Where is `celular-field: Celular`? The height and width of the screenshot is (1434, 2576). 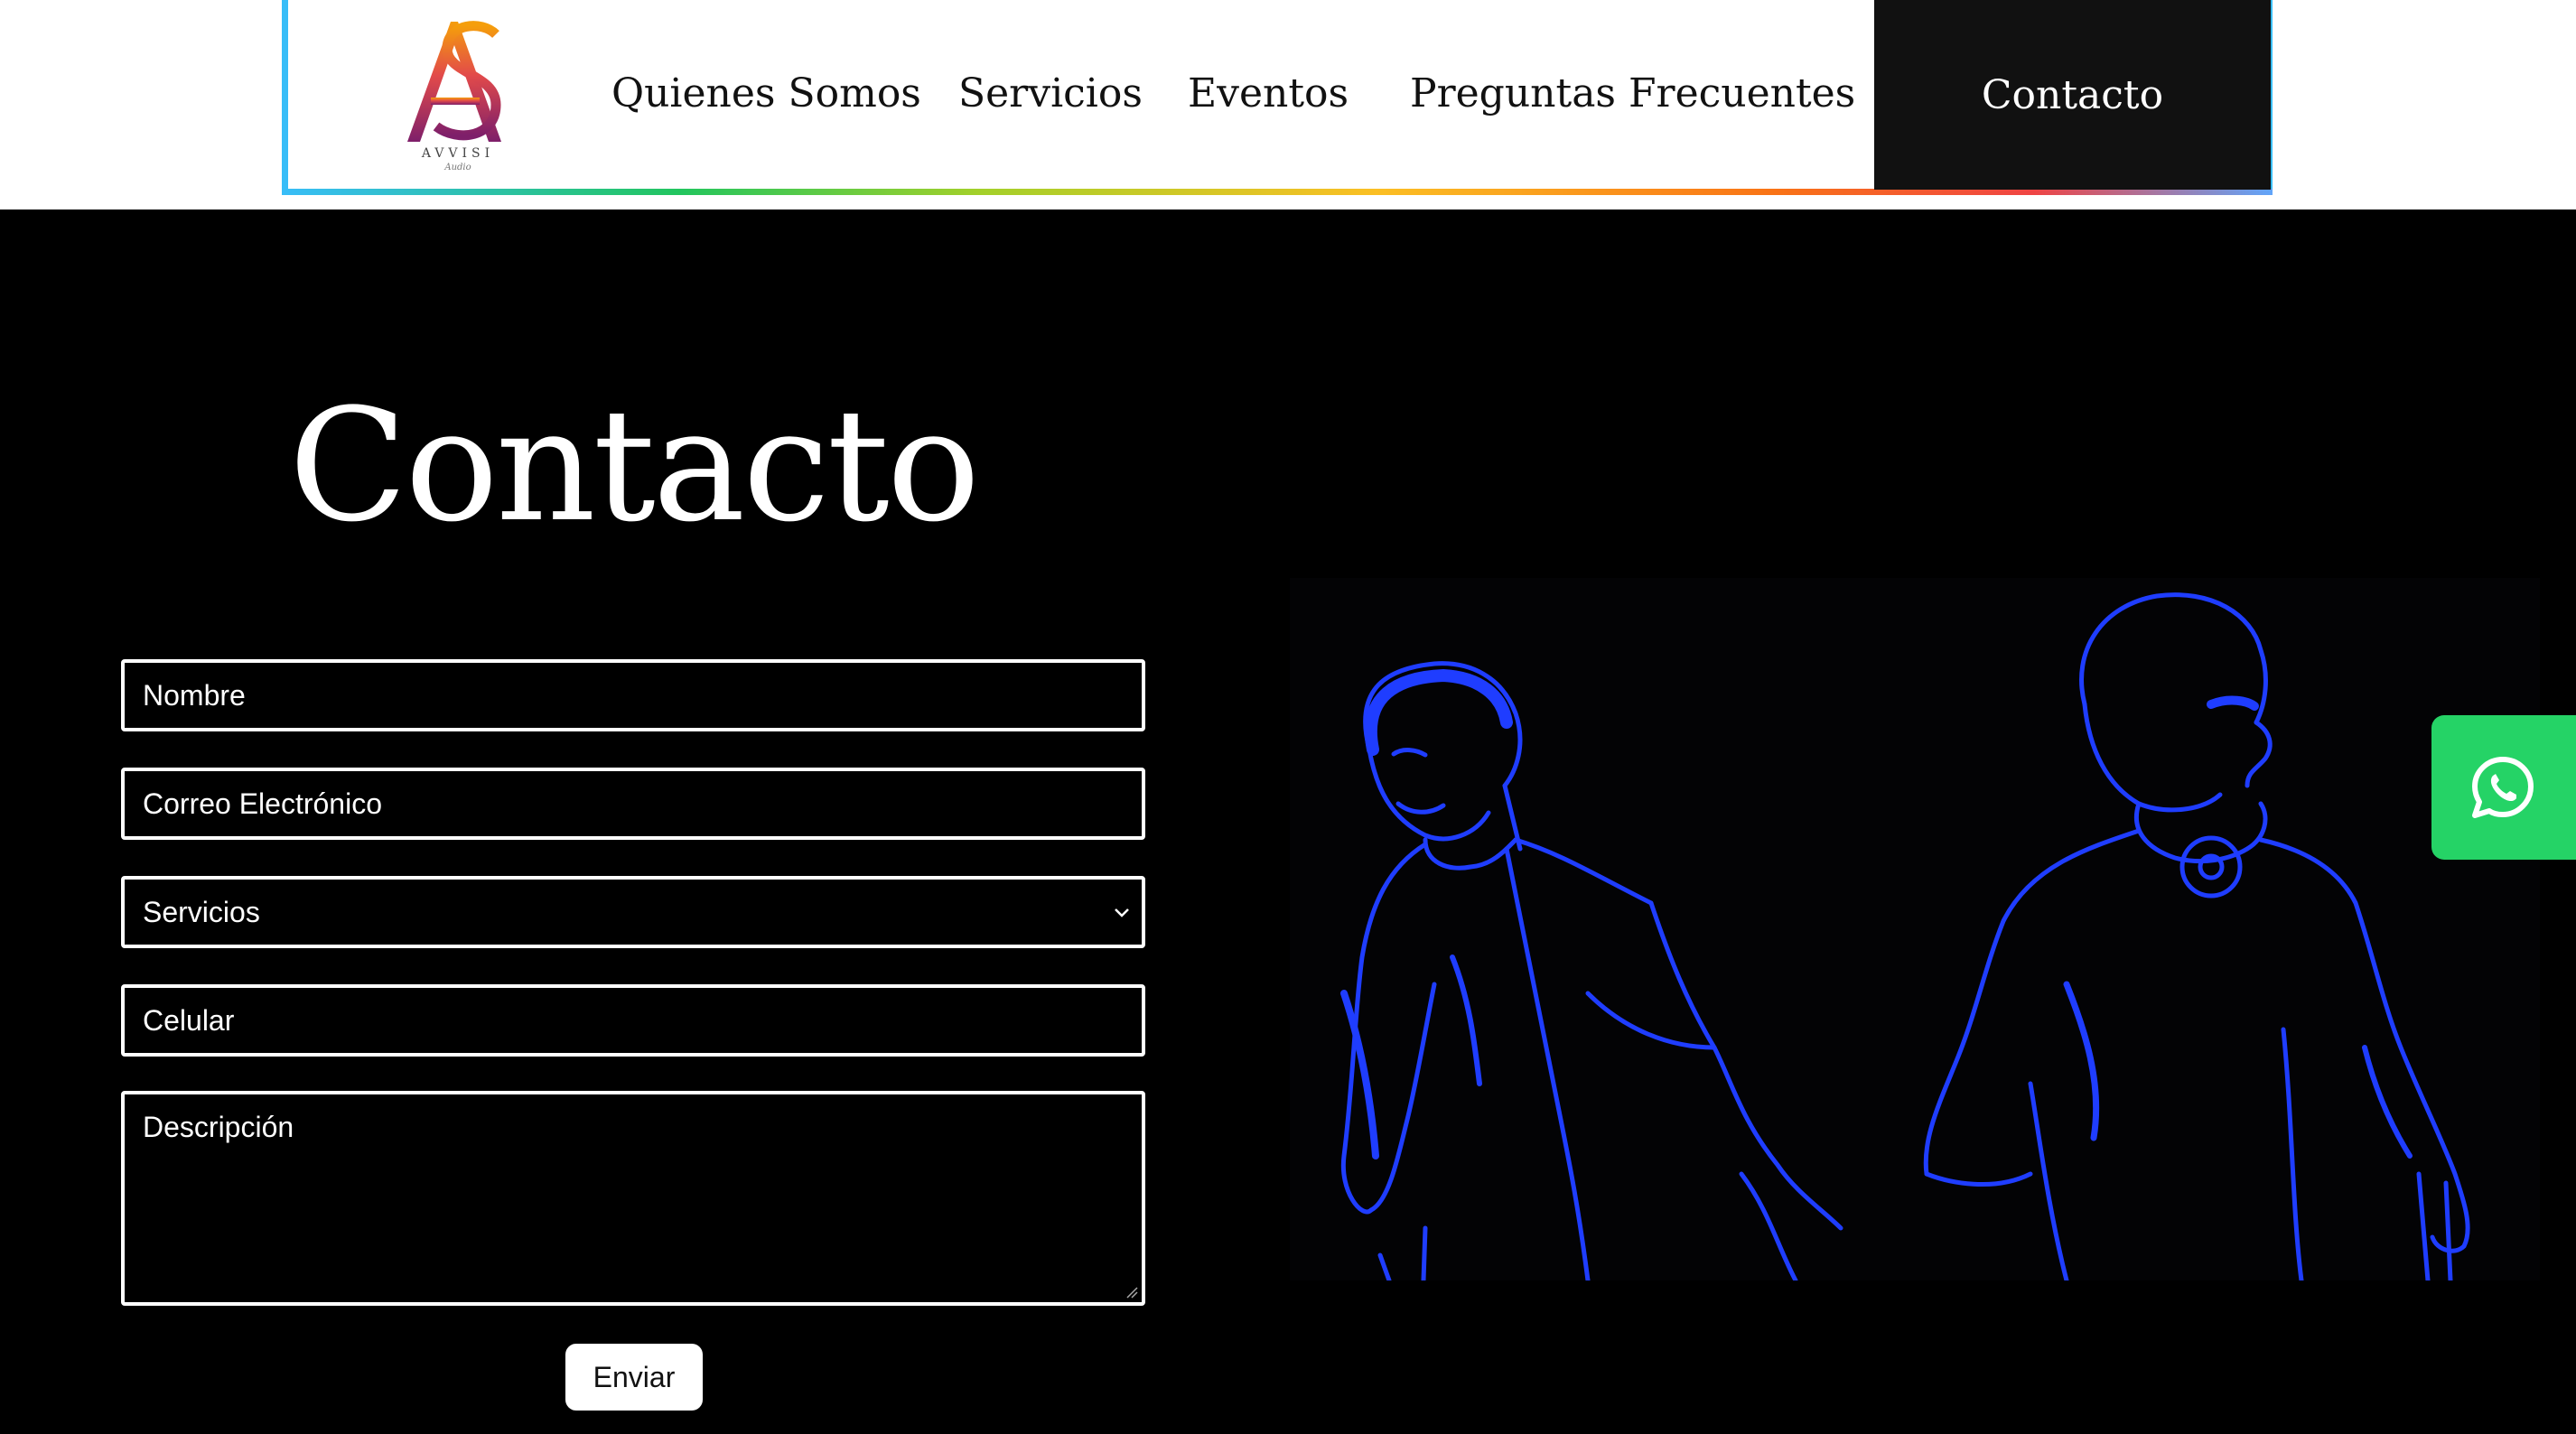
celular-field: Celular is located at coordinates (633, 1020).